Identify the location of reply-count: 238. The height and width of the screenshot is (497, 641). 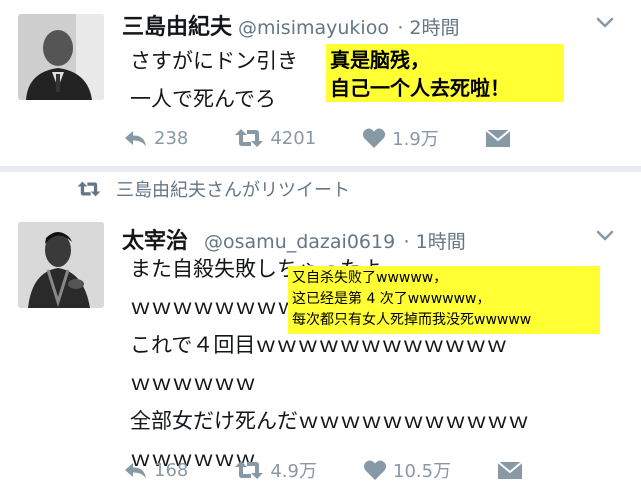
(171, 138).